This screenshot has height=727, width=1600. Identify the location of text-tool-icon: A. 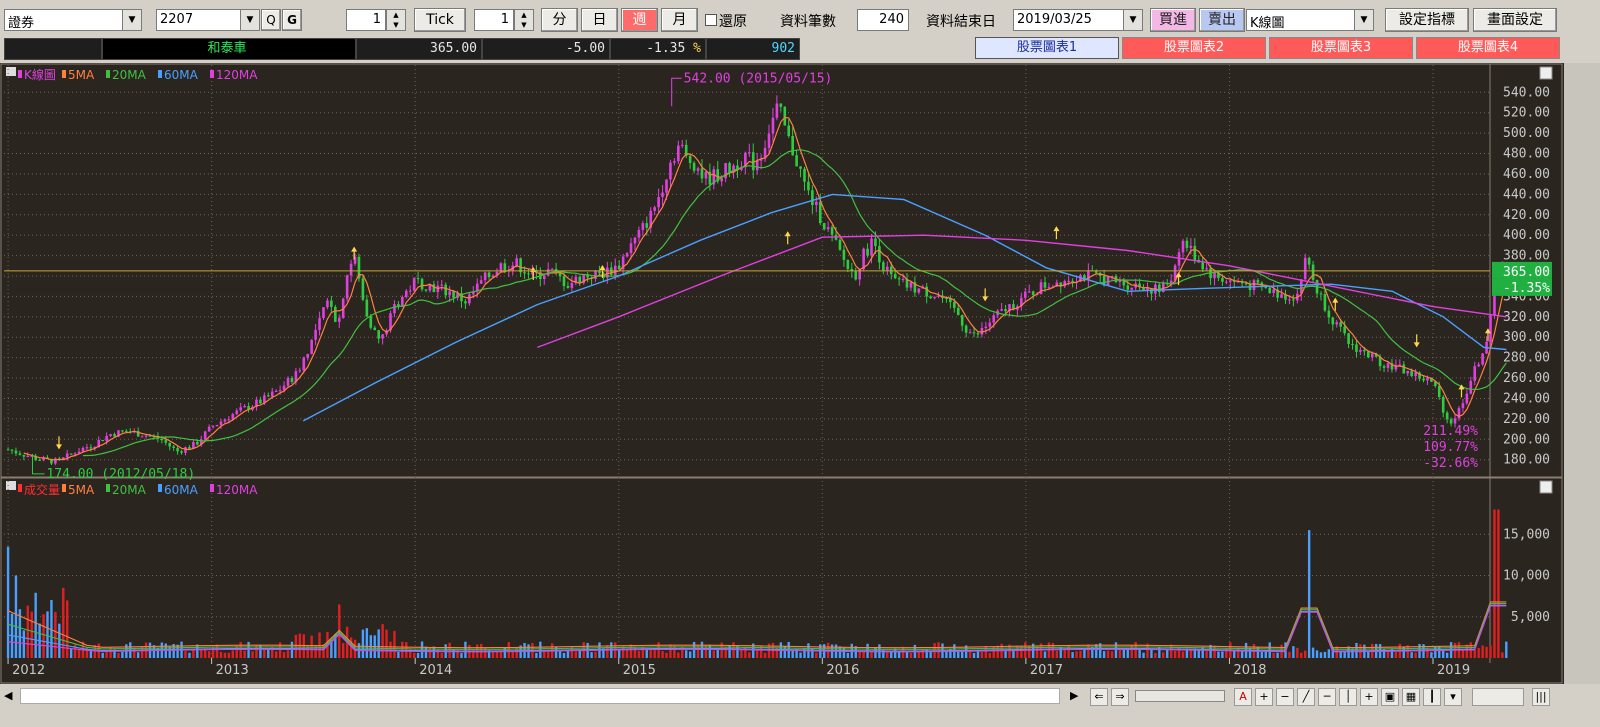
(1243, 697).